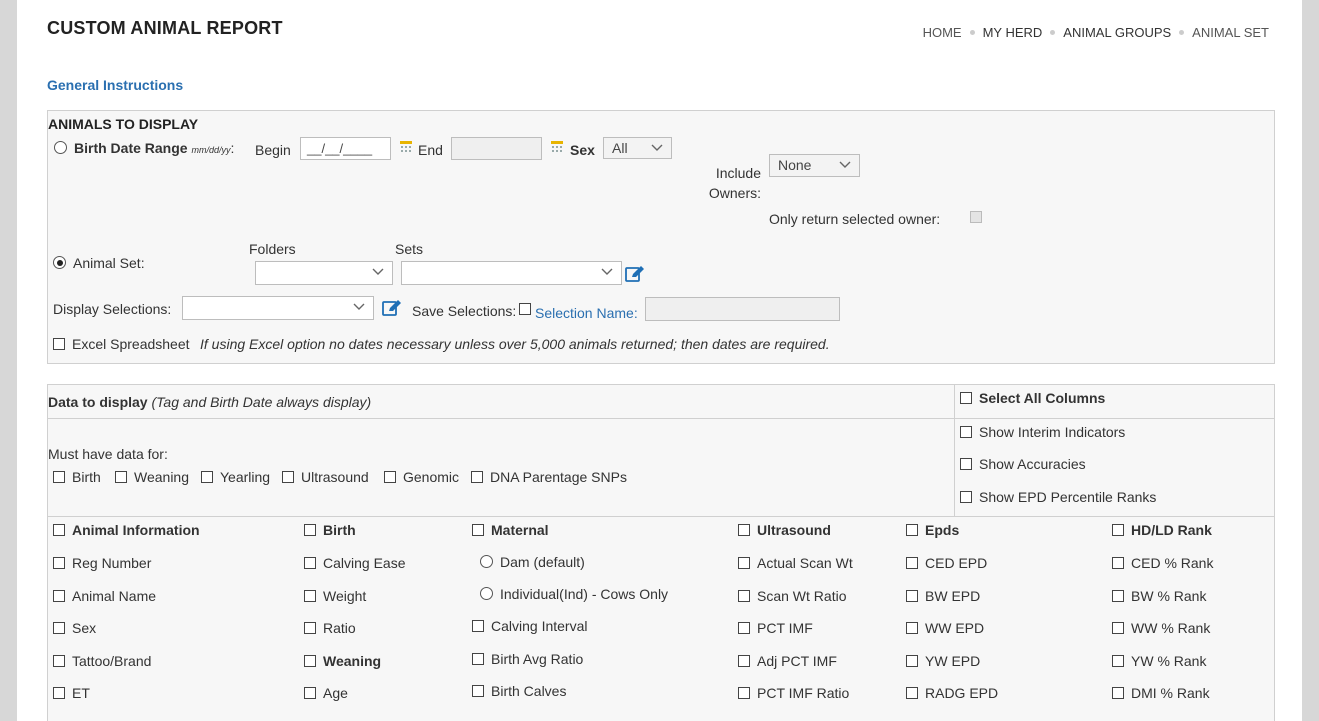 The height and width of the screenshot is (721, 1319). What do you see at coordinates (955, 628) in the screenshot?
I see `ww-epd-label: WW EPD` at bounding box center [955, 628].